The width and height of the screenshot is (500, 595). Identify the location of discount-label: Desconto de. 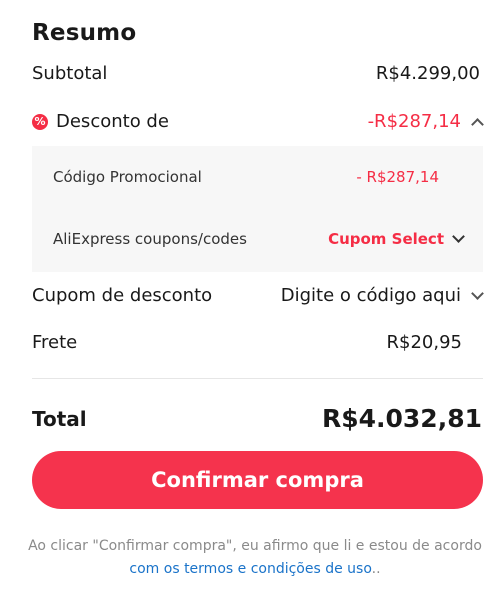
(112, 121).